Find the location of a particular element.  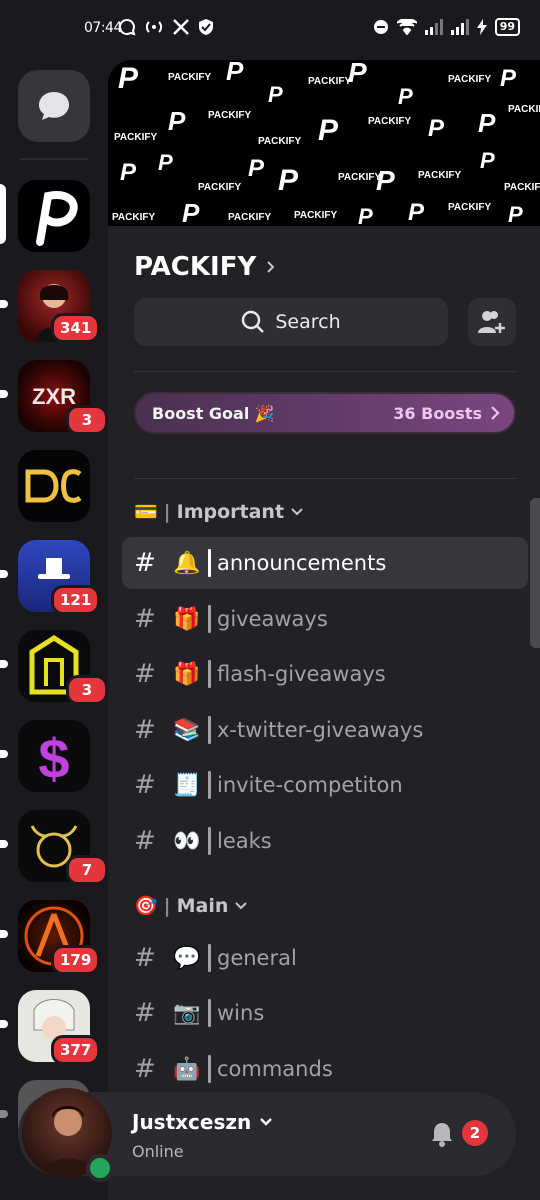

wifi-icon is located at coordinates (406, 27).